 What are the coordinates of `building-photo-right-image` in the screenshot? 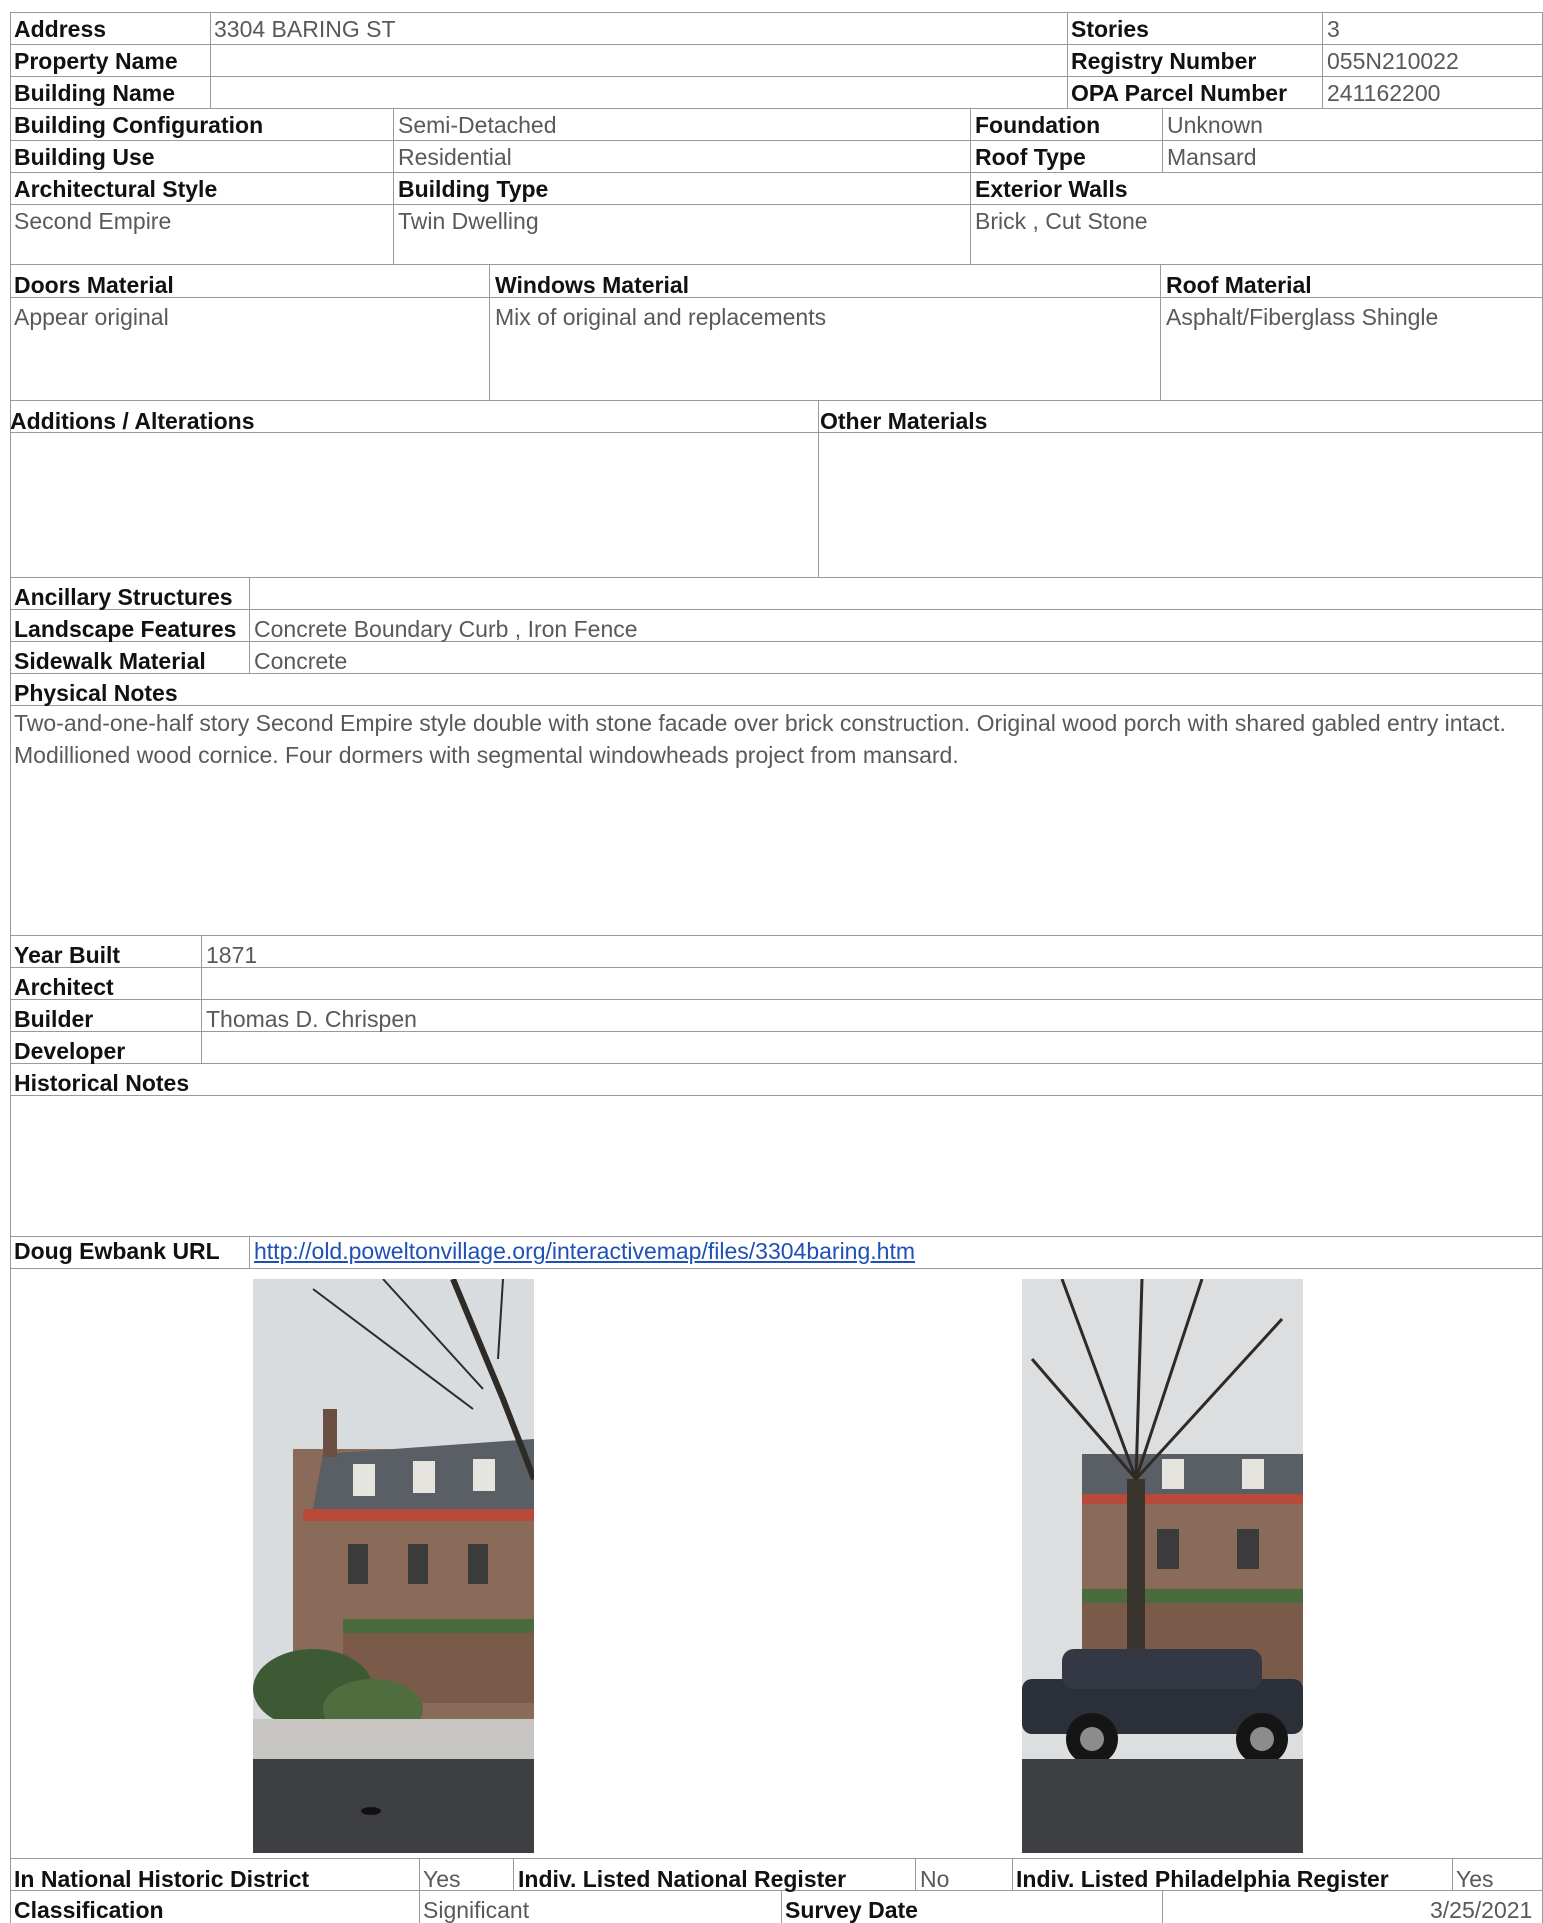 It's located at (1162, 1566).